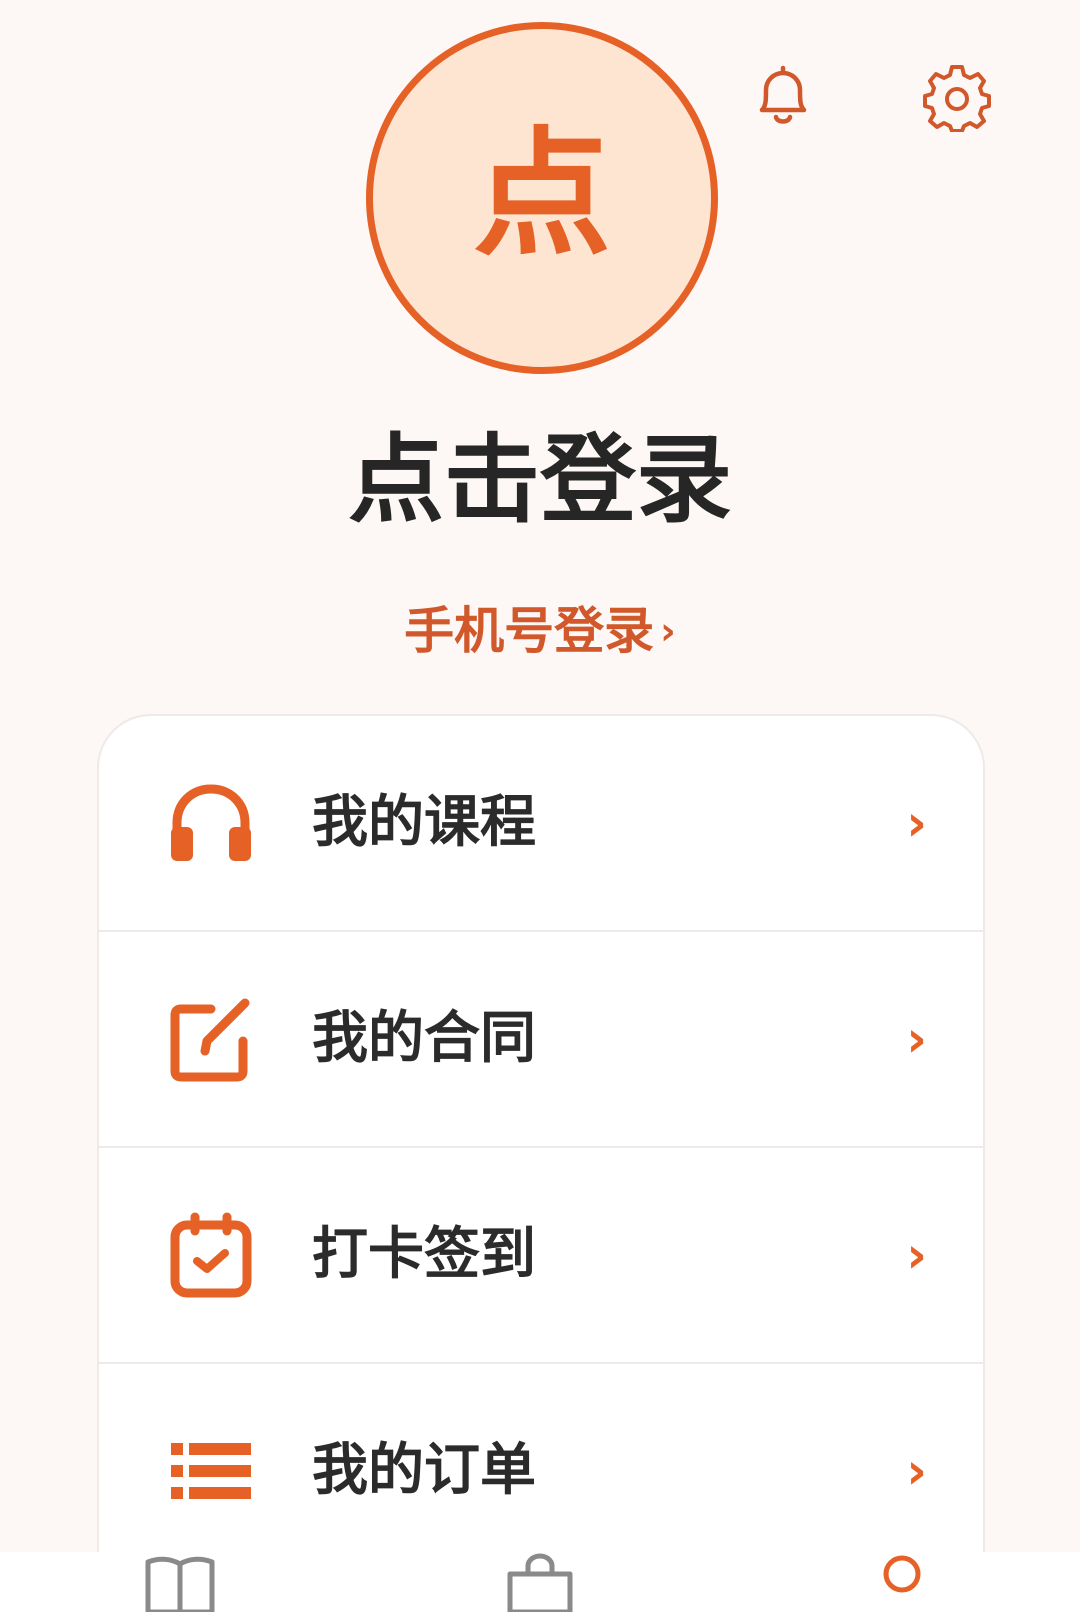 This screenshot has width=1080, height=1613. Describe the element at coordinates (424, 1038) in the screenshot. I see `menu-item-label: 我的合同` at that location.